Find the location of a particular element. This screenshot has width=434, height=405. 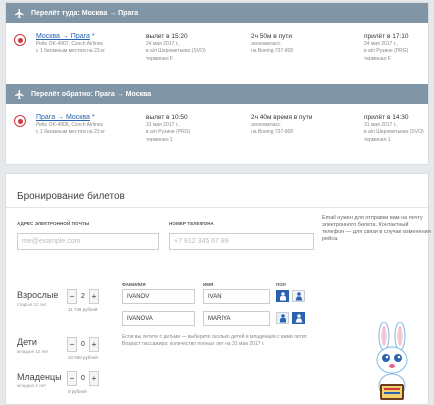

adults-label: Взрослые is located at coordinates (38, 295).